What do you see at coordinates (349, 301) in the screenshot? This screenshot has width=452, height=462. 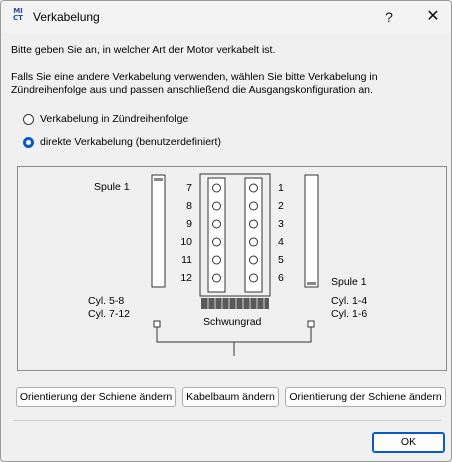 I see `right-cyl-label-1: Cyl. 1-4` at bounding box center [349, 301].